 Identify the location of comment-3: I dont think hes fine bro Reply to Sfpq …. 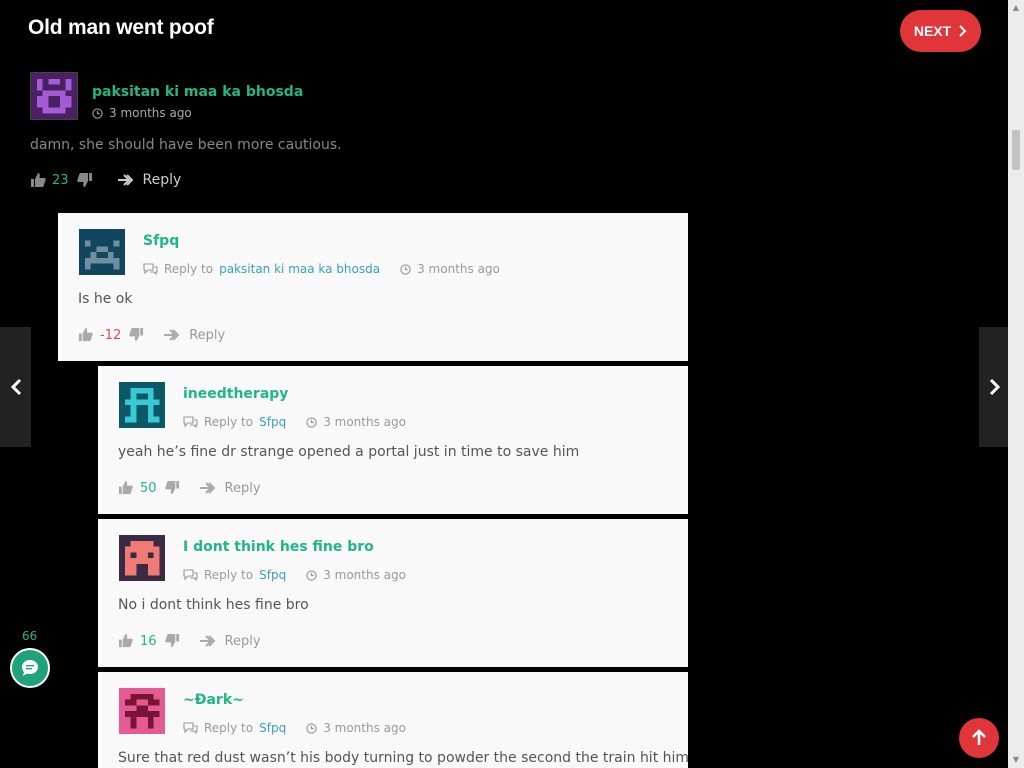
(393, 593).